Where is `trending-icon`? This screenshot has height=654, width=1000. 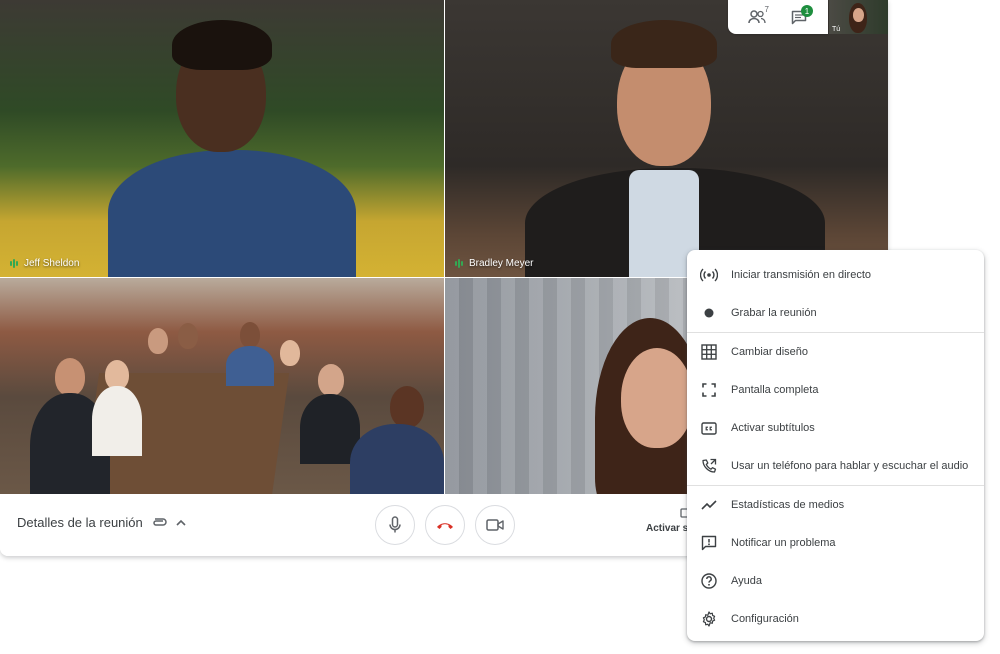
trending-icon is located at coordinates (709, 505).